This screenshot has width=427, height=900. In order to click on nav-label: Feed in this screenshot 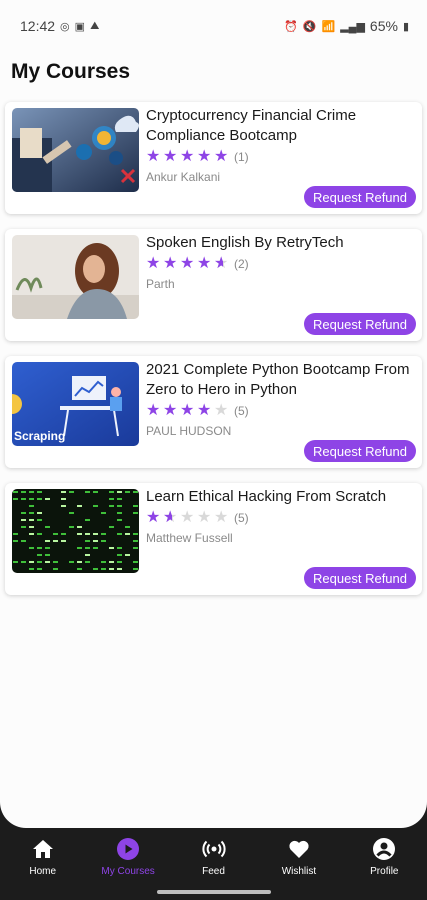, I will do `click(213, 871)`.